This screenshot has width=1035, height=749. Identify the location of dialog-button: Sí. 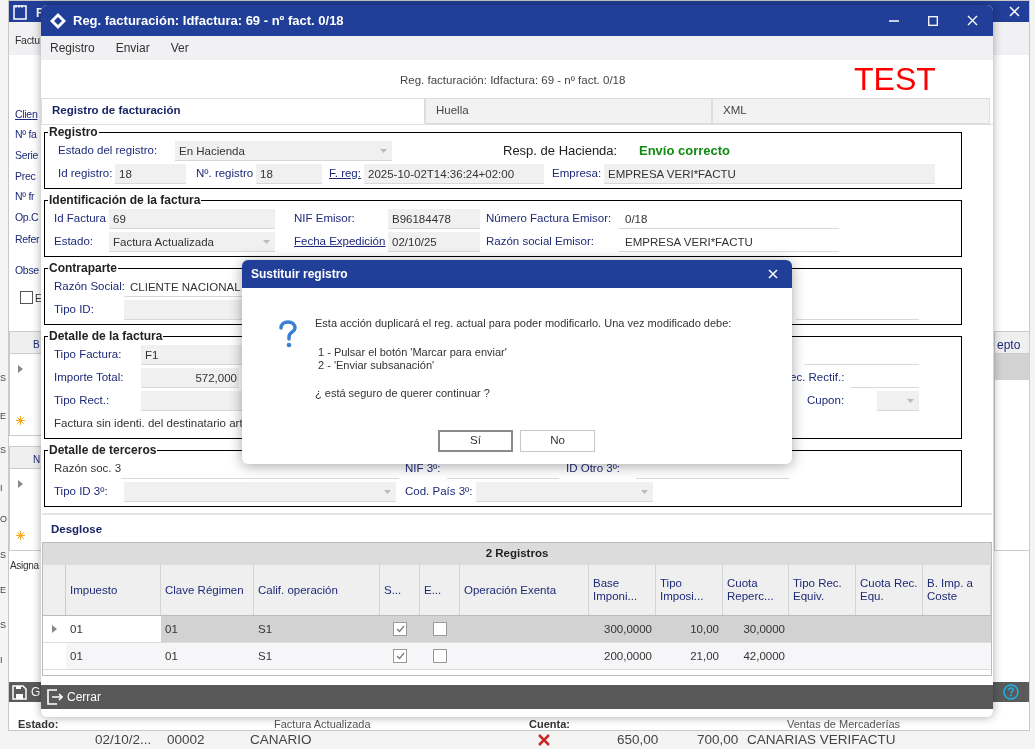
(475, 441).